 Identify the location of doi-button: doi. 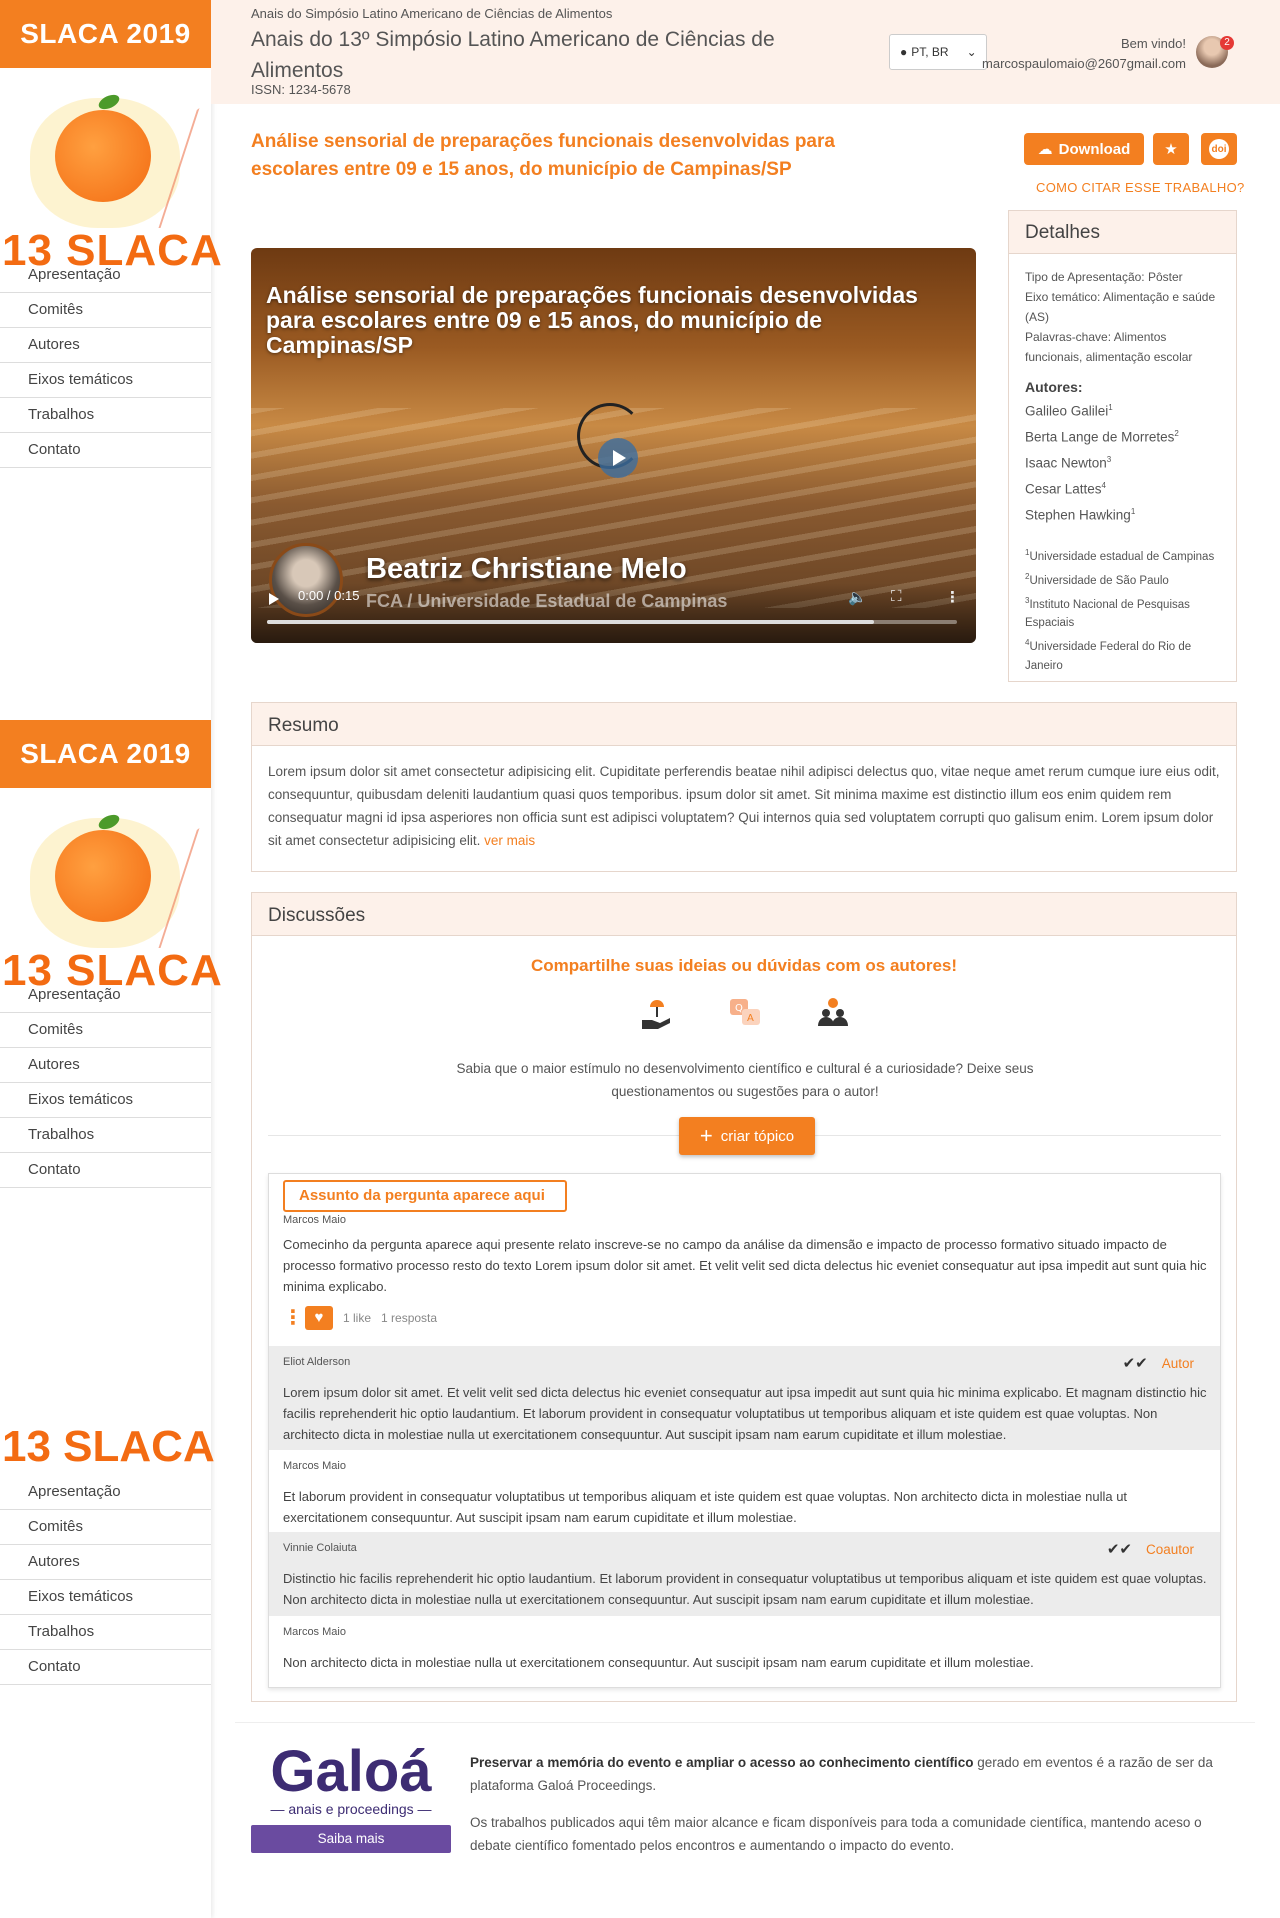
(1219, 149).